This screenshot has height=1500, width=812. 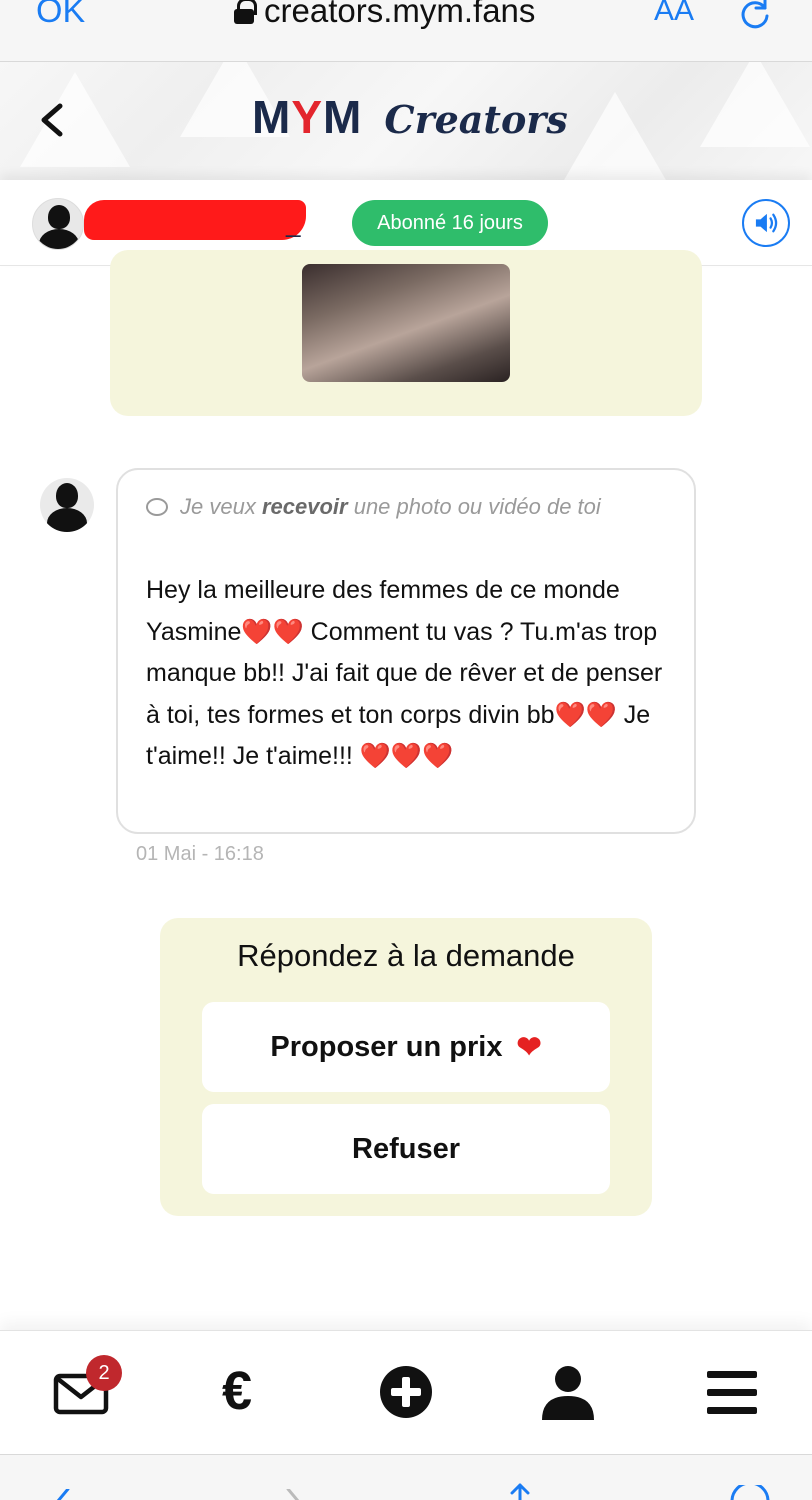 What do you see at coordinates (450, 223) in the screenshot?
I see `subscription-badge: Abonné 16 jours` at bounding box center [450, 223].